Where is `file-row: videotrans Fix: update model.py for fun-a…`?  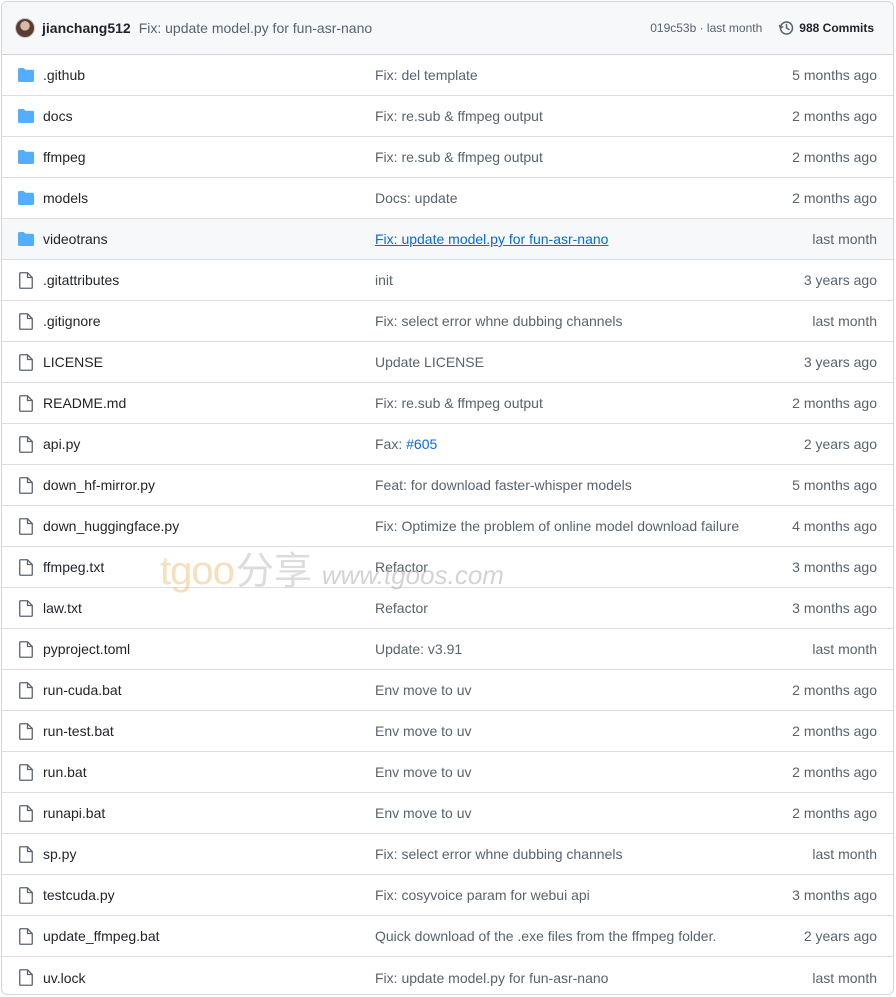
file-row: videotrans Fix: update model.py for fun-a… is located at coordinates (447, 239).